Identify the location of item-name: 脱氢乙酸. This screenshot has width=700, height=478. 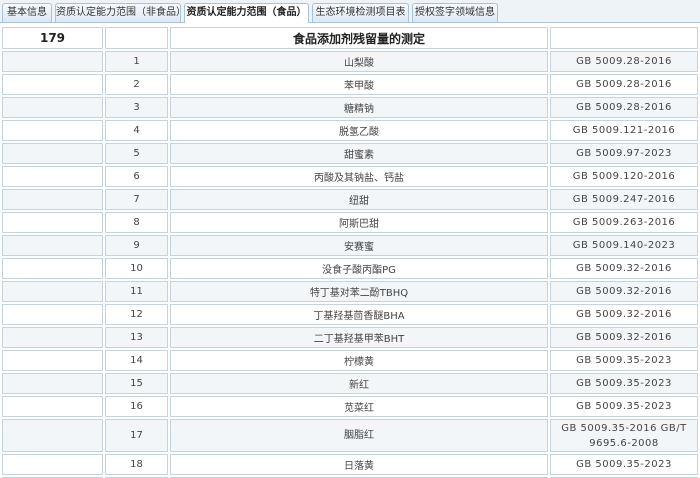
(359, 130).